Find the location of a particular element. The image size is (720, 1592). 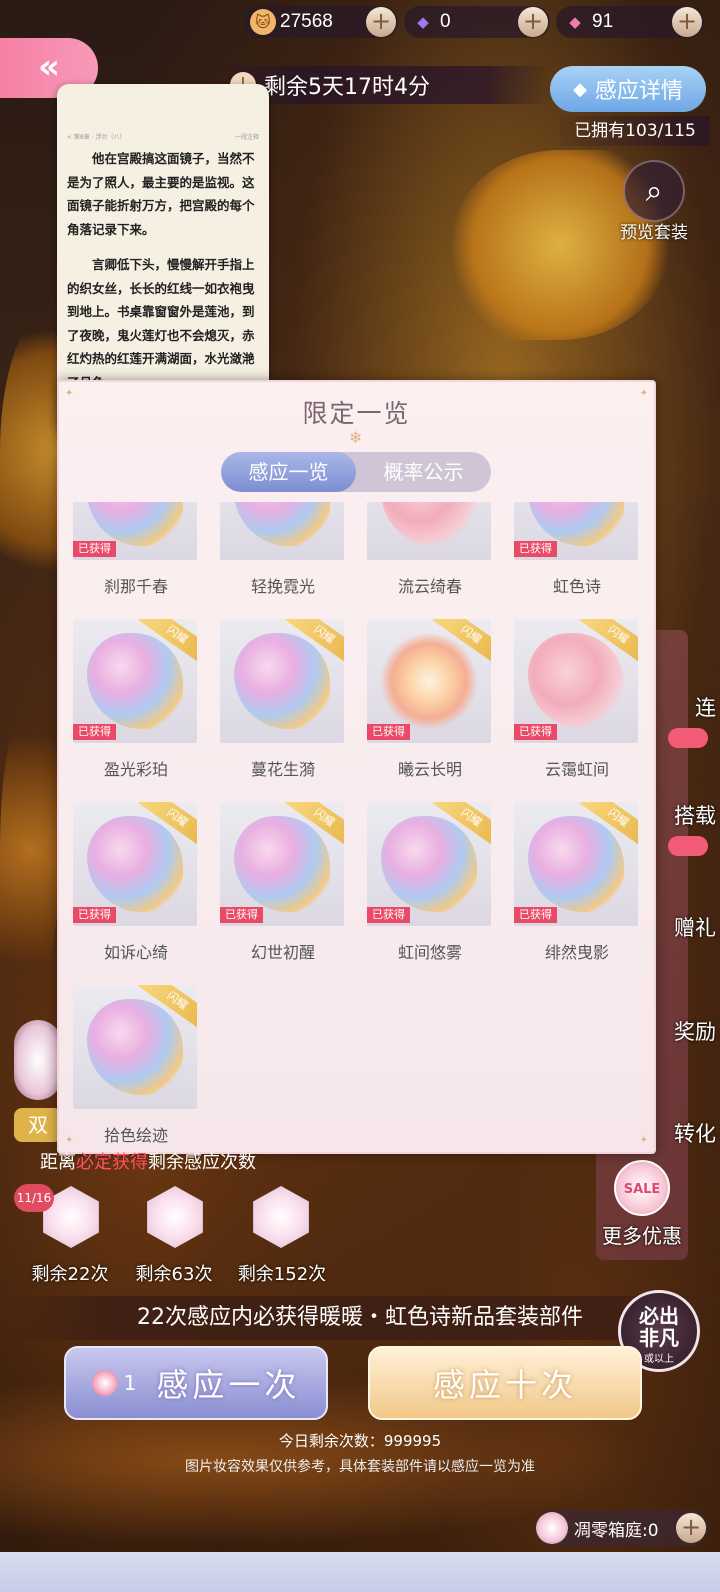

add-courtyard-button: + is located at coordinates (691, 1528).